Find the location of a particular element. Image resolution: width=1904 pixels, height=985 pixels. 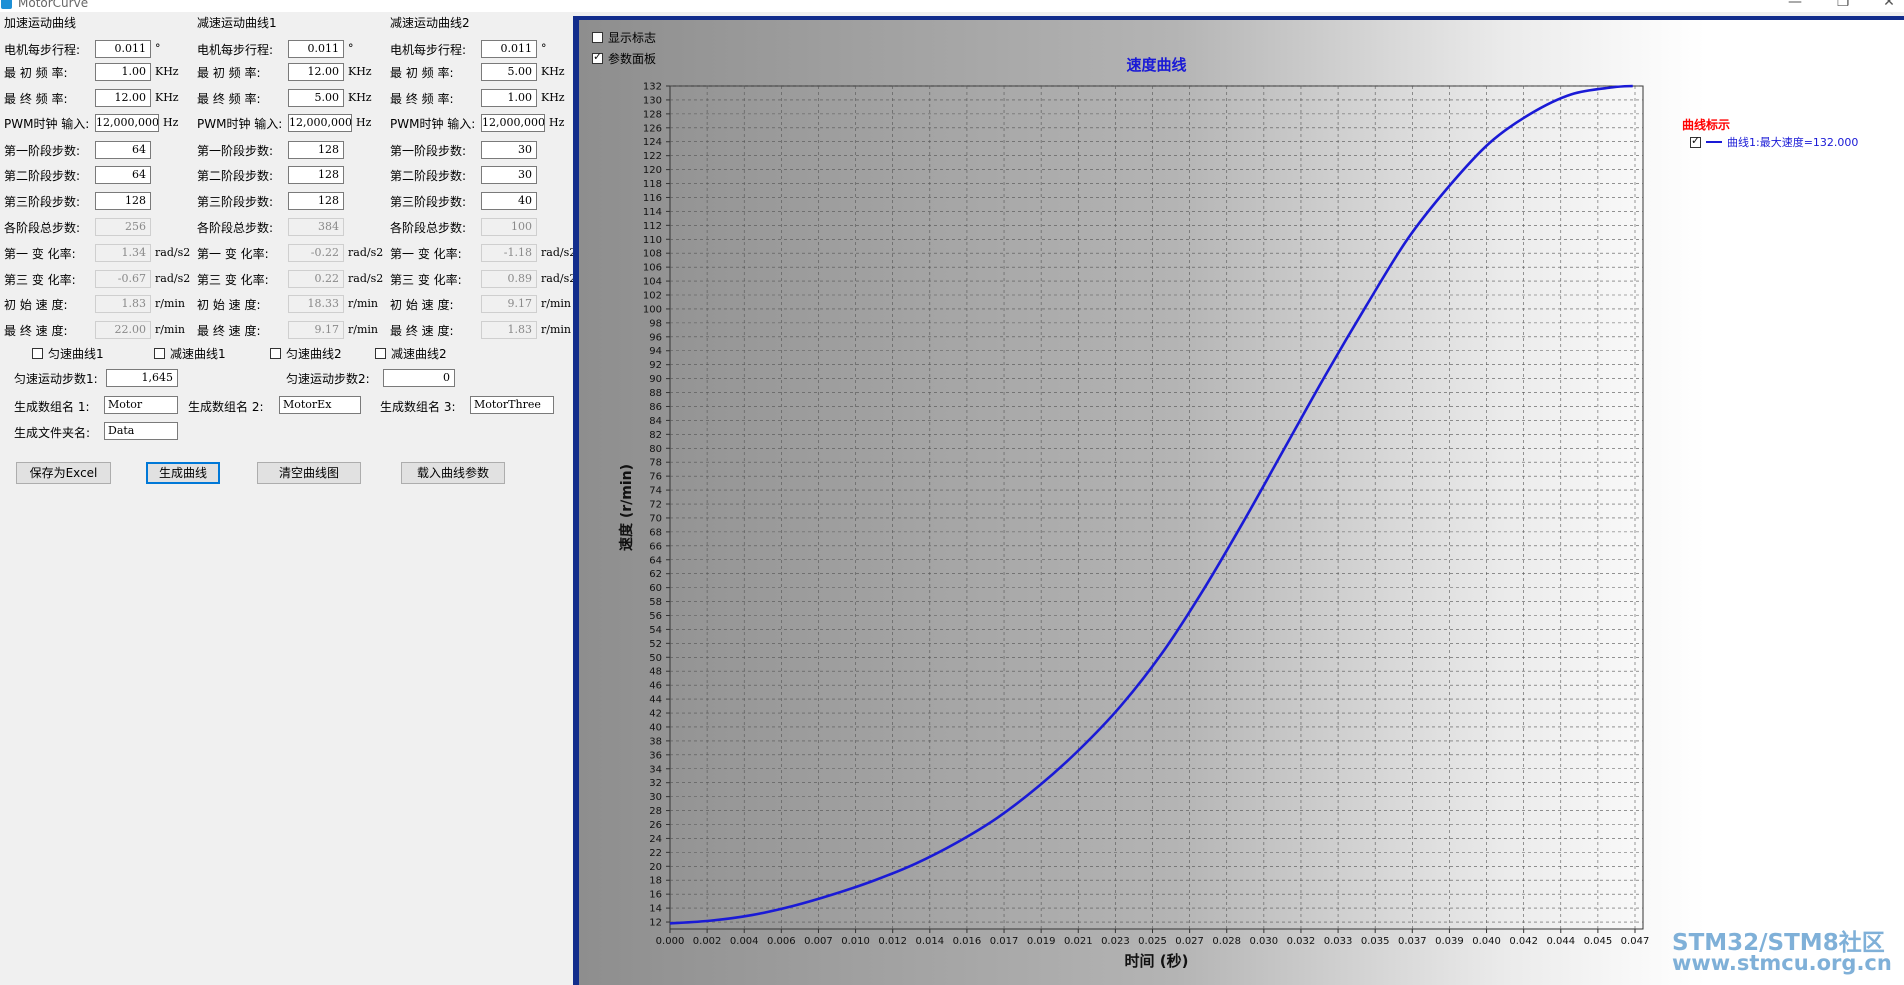

array-name1-input: Motor is located at coordinates (141, 405).